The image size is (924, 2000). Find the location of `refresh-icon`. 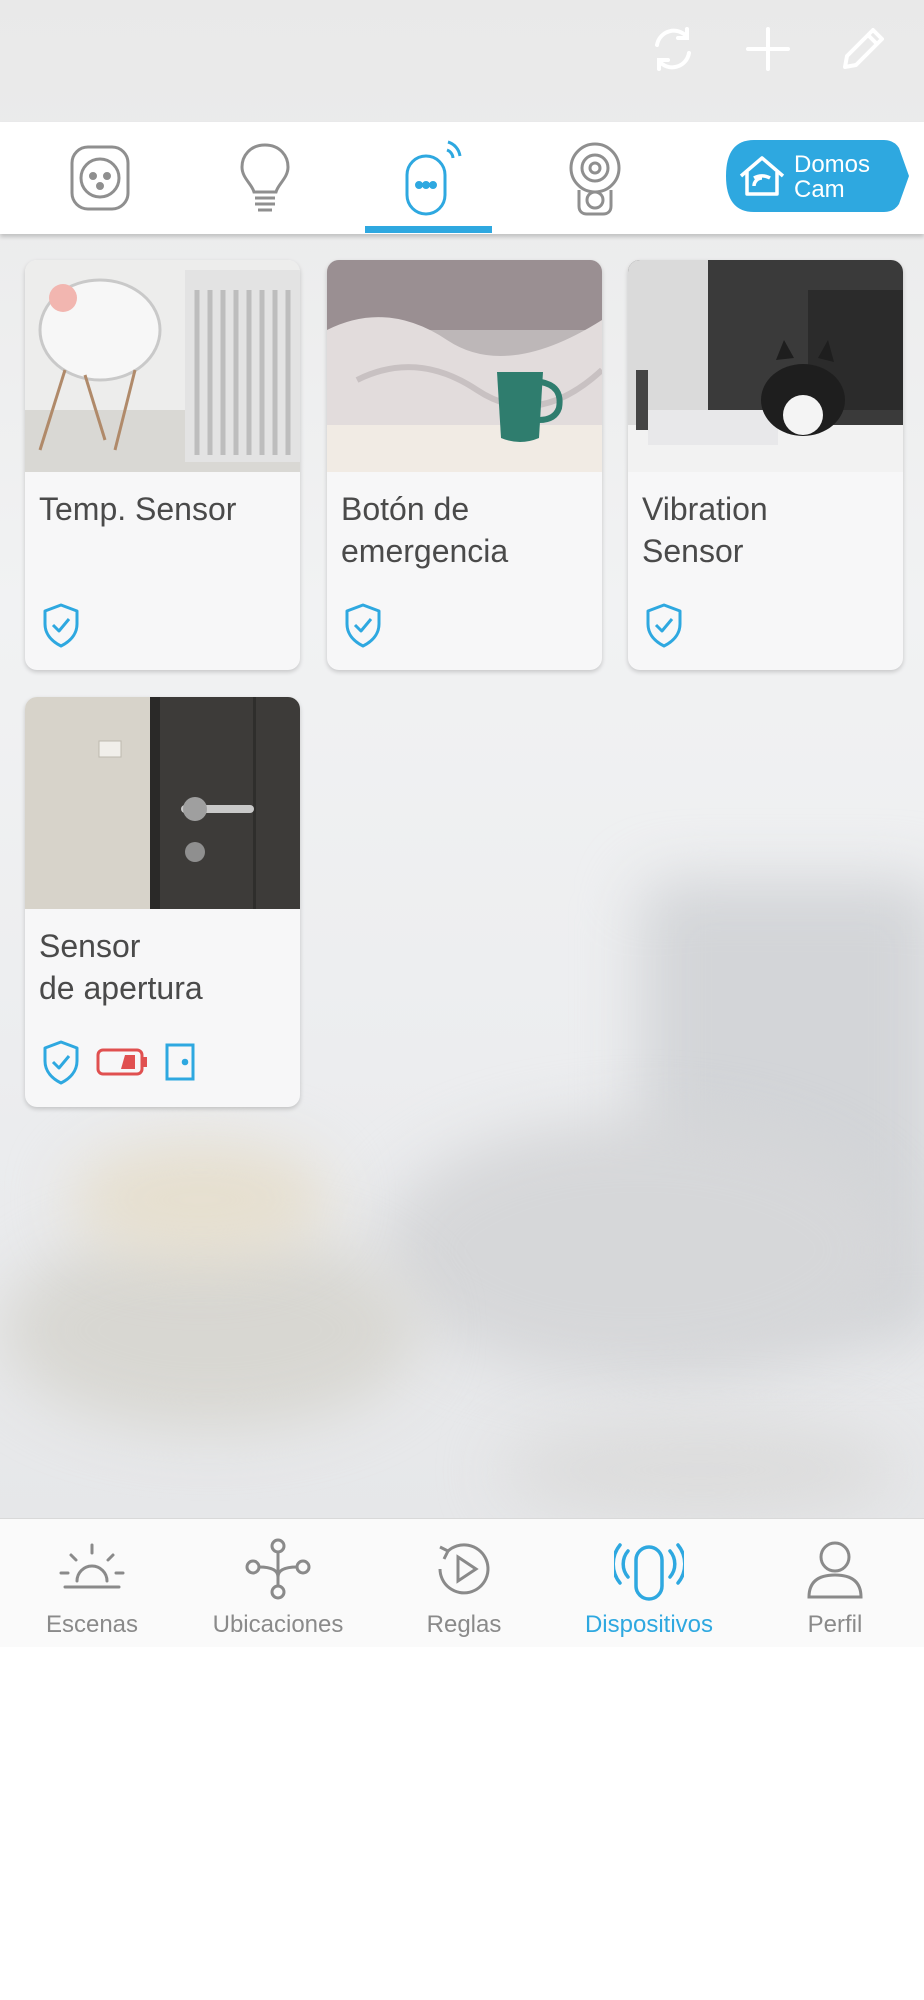

refresh-icon is located at coordinates (673, 49).